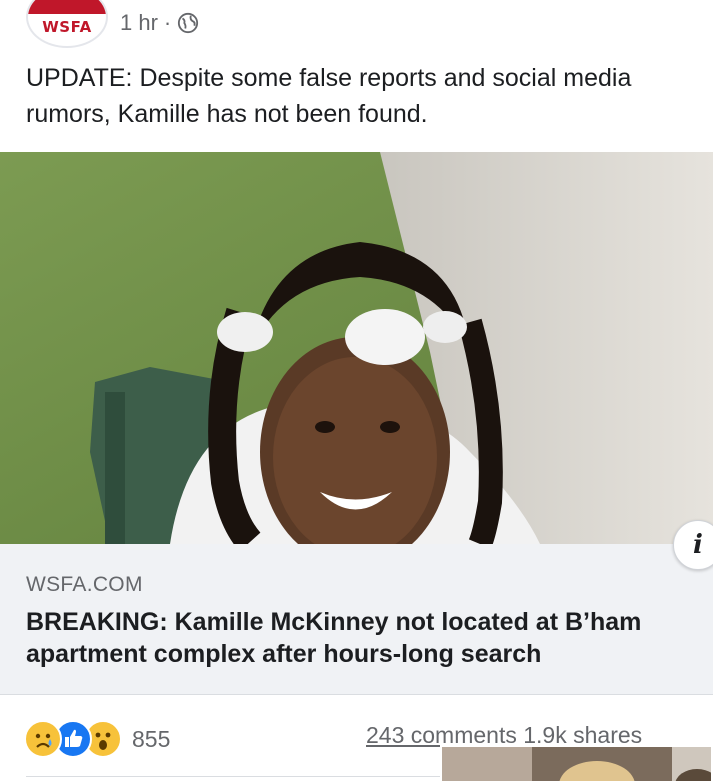 This screenshot has height=783, width=713. I want to click on page-avatar: WSFA, so click(67, 24).